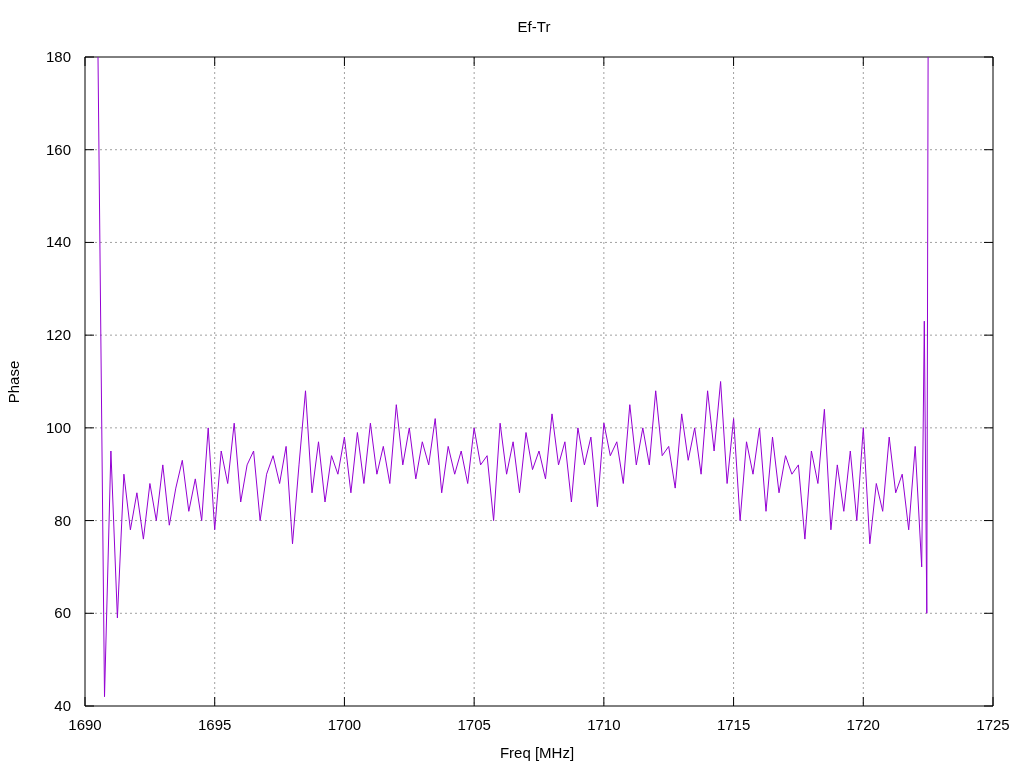 The width and height of the screenshot is (1024, 768). Describe the element at coordinates (58, 56) in the screenshot. I see `y-tick-label: 180` at that location.